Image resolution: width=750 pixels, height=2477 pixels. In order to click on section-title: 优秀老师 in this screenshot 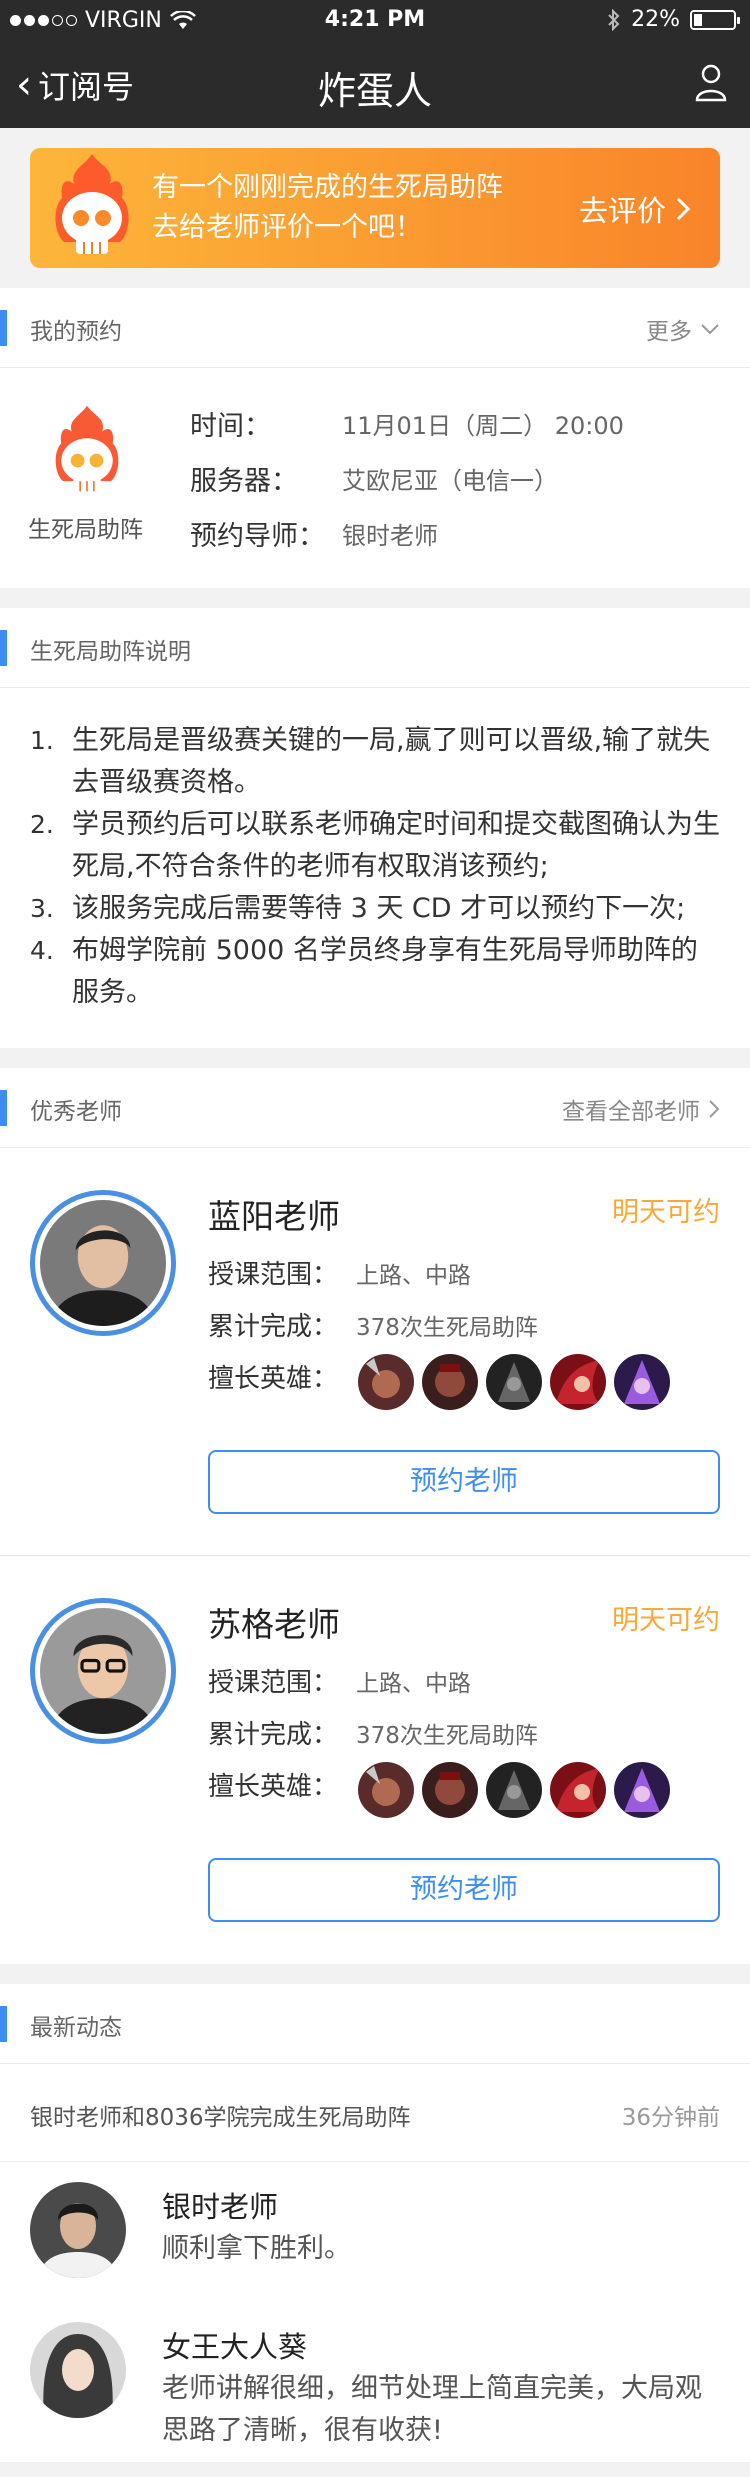, I will do `click(76, 1112)`.